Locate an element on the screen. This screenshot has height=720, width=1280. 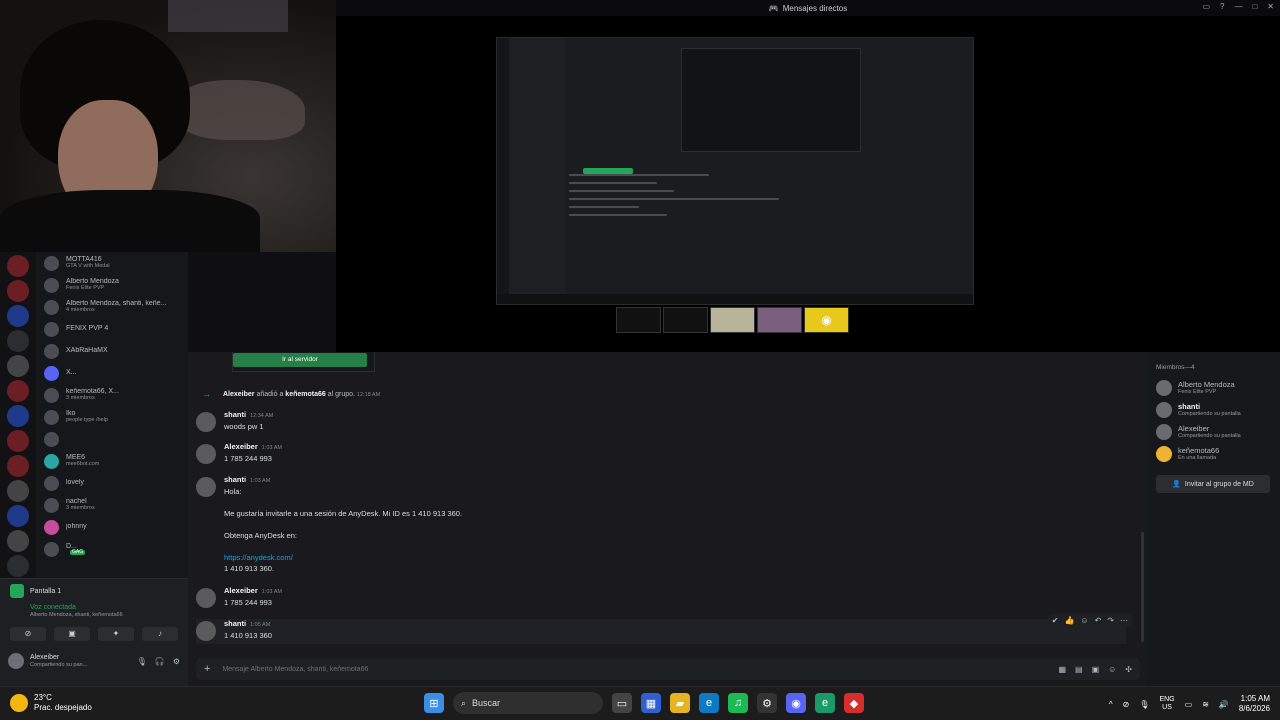
weather-widget: 23°C Prac. despejado is located at coordinates (51, 702).